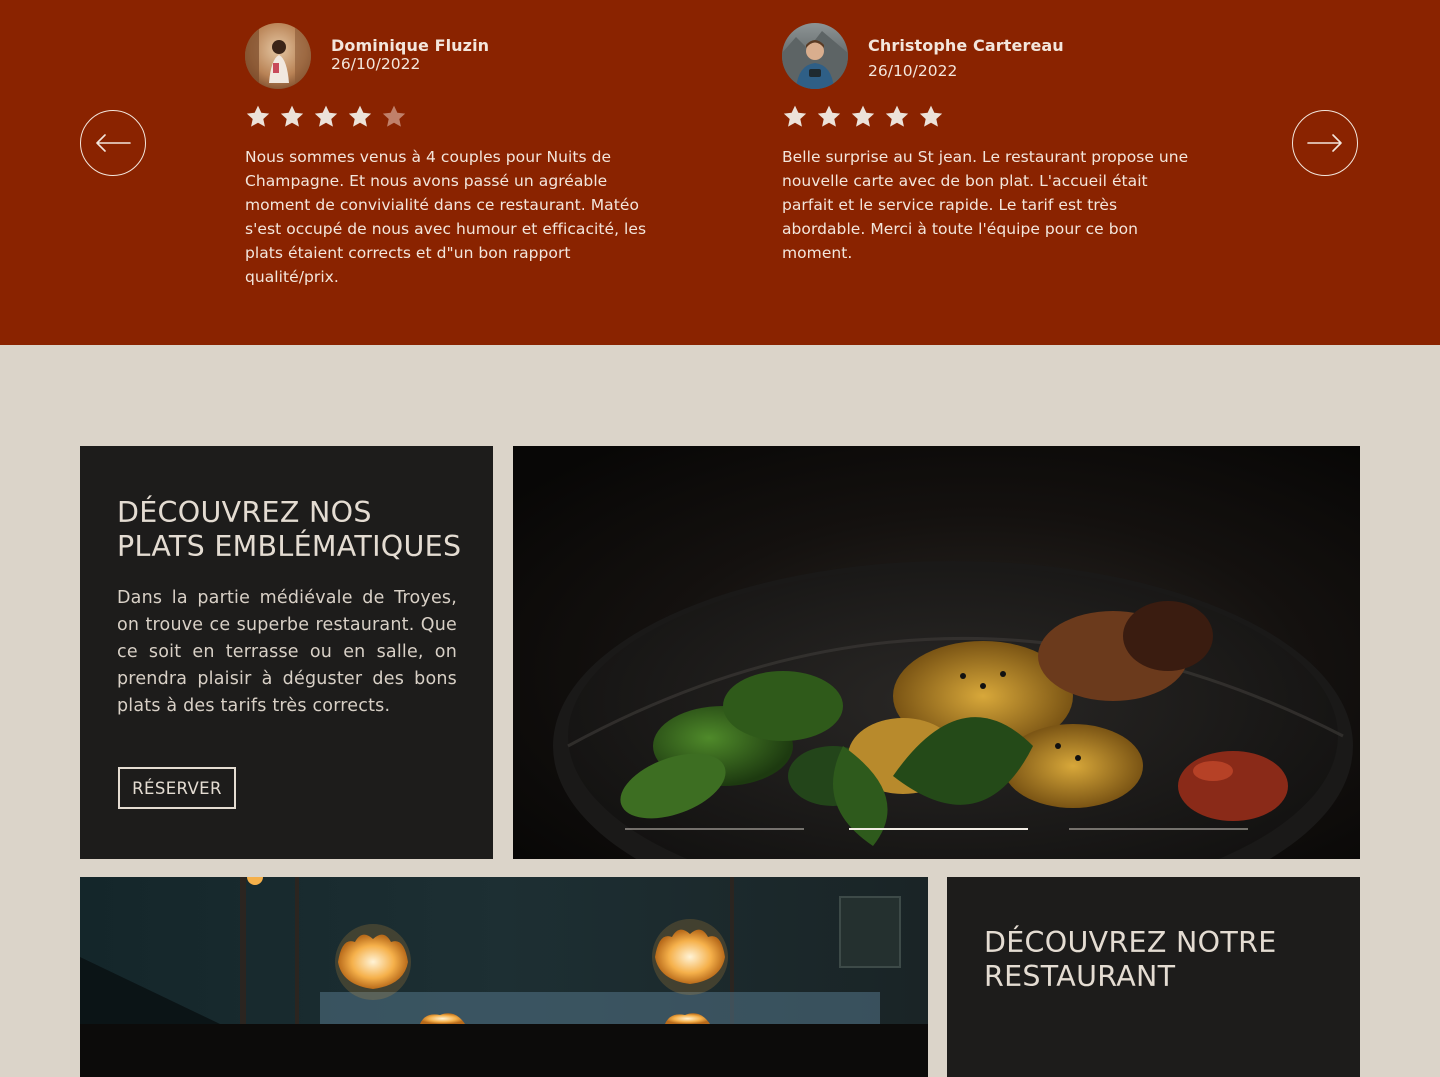 The width and height of the screenshot is (1440, 1077). I want to click on arrow-left-icon, so click(113, 143).